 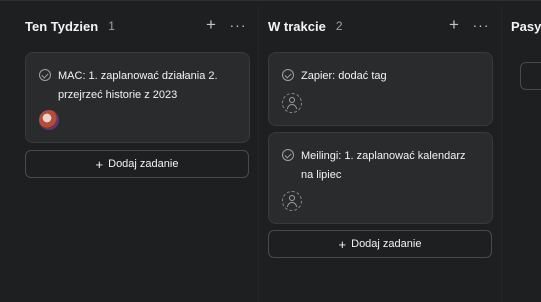 What do you see at coordinates (62, 26) in the screenshot?
I see `column-title: Ten Tydzien` at bounding box center [62, 26].